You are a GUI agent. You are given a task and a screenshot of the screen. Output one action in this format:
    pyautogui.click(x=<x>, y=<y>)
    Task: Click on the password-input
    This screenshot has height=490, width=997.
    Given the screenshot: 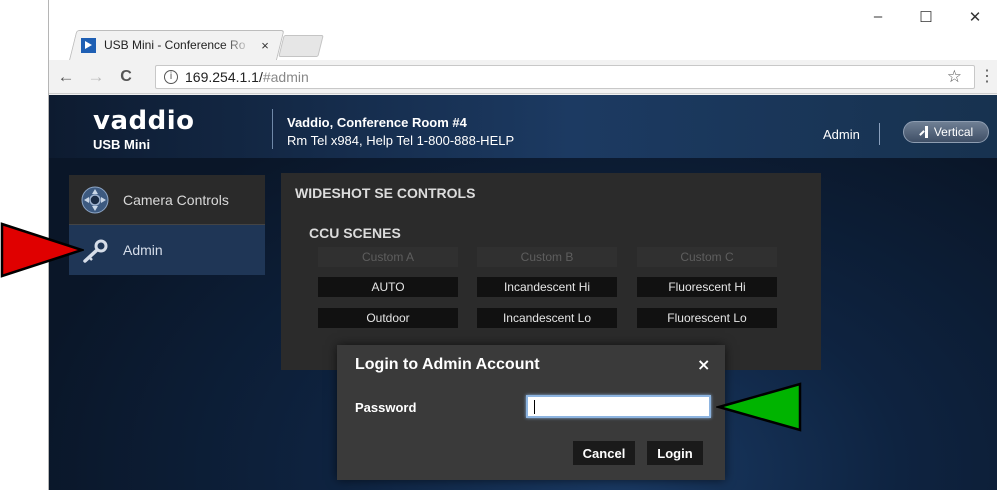 What is the action you would take?
    pyautogui.click(x=618, y=406)
    